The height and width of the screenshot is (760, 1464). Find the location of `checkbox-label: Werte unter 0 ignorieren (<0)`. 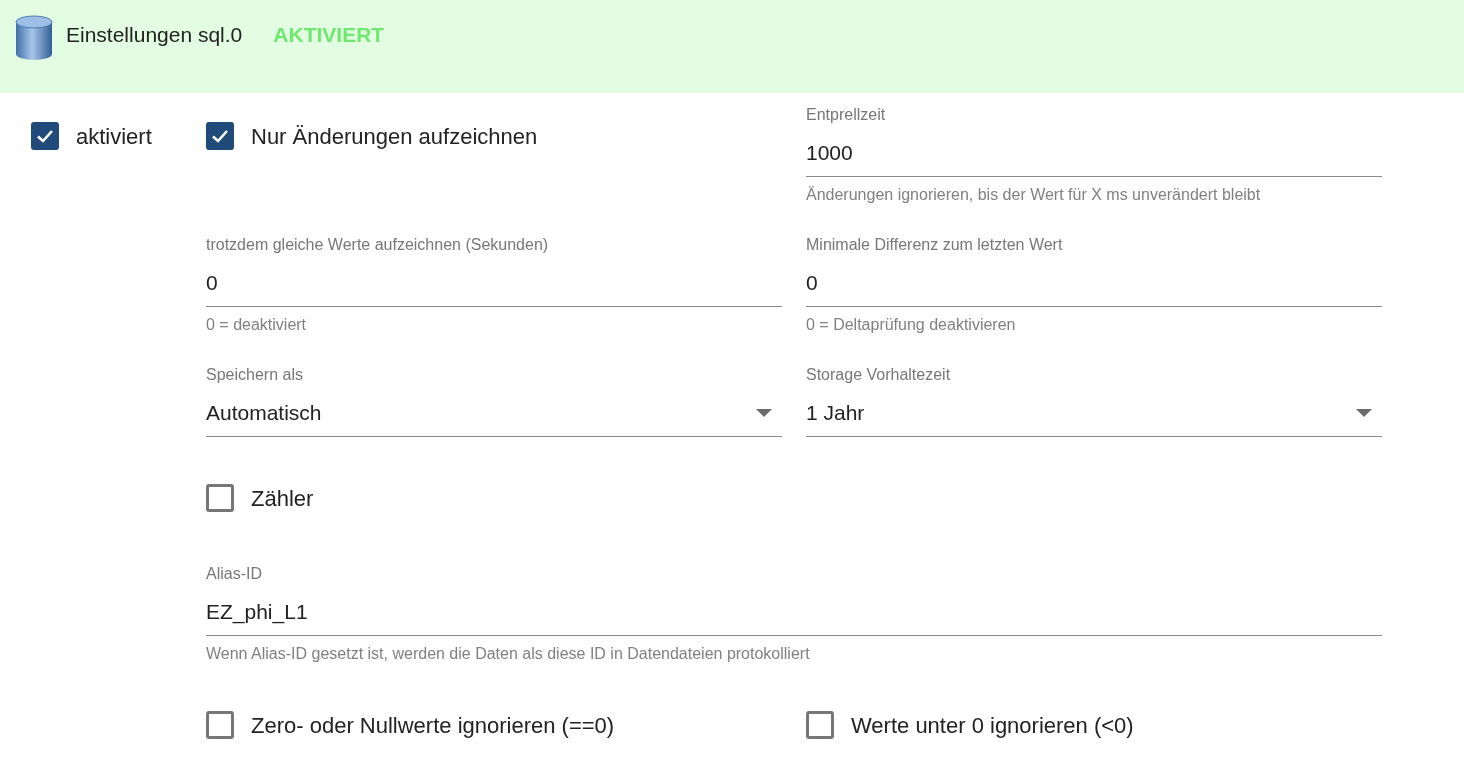

checkbox-label: Werte unter 0 ignorieren (<0) is located at coordinates (992, 725).